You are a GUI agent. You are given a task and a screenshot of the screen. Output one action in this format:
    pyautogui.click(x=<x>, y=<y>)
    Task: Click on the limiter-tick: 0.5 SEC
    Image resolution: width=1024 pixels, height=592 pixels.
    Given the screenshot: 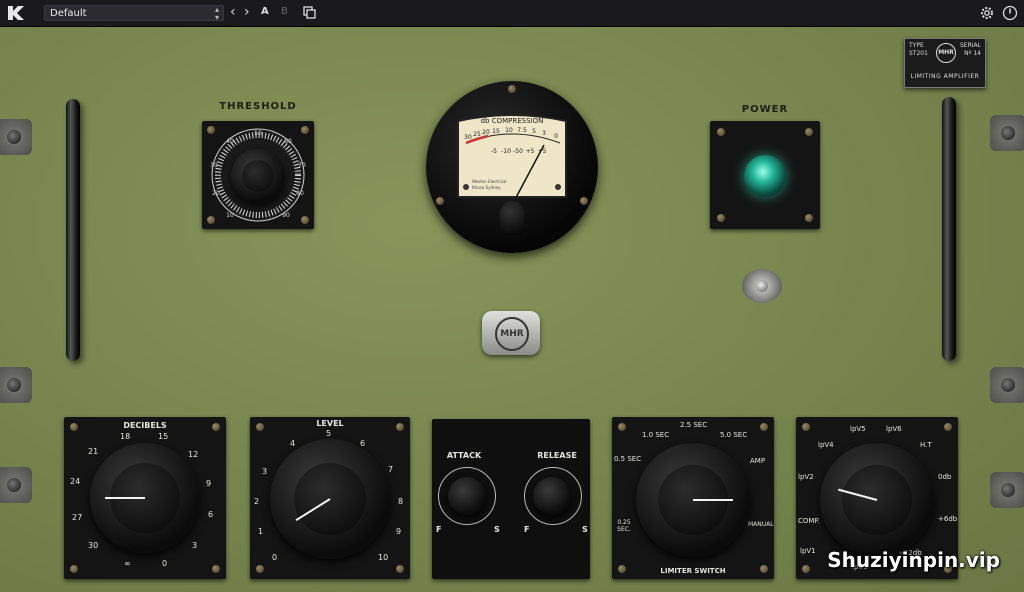 What is the action you would take?
    pyautogui.click(x=628, y=459)
    